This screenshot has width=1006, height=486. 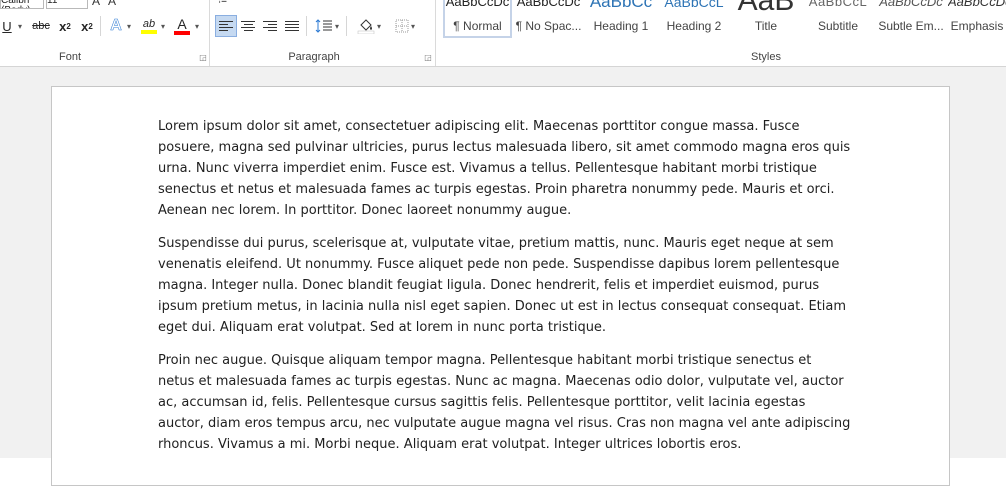 I want to click on paragraph-dialog-launcher-icon: ◲, so click(x=428, y=58).